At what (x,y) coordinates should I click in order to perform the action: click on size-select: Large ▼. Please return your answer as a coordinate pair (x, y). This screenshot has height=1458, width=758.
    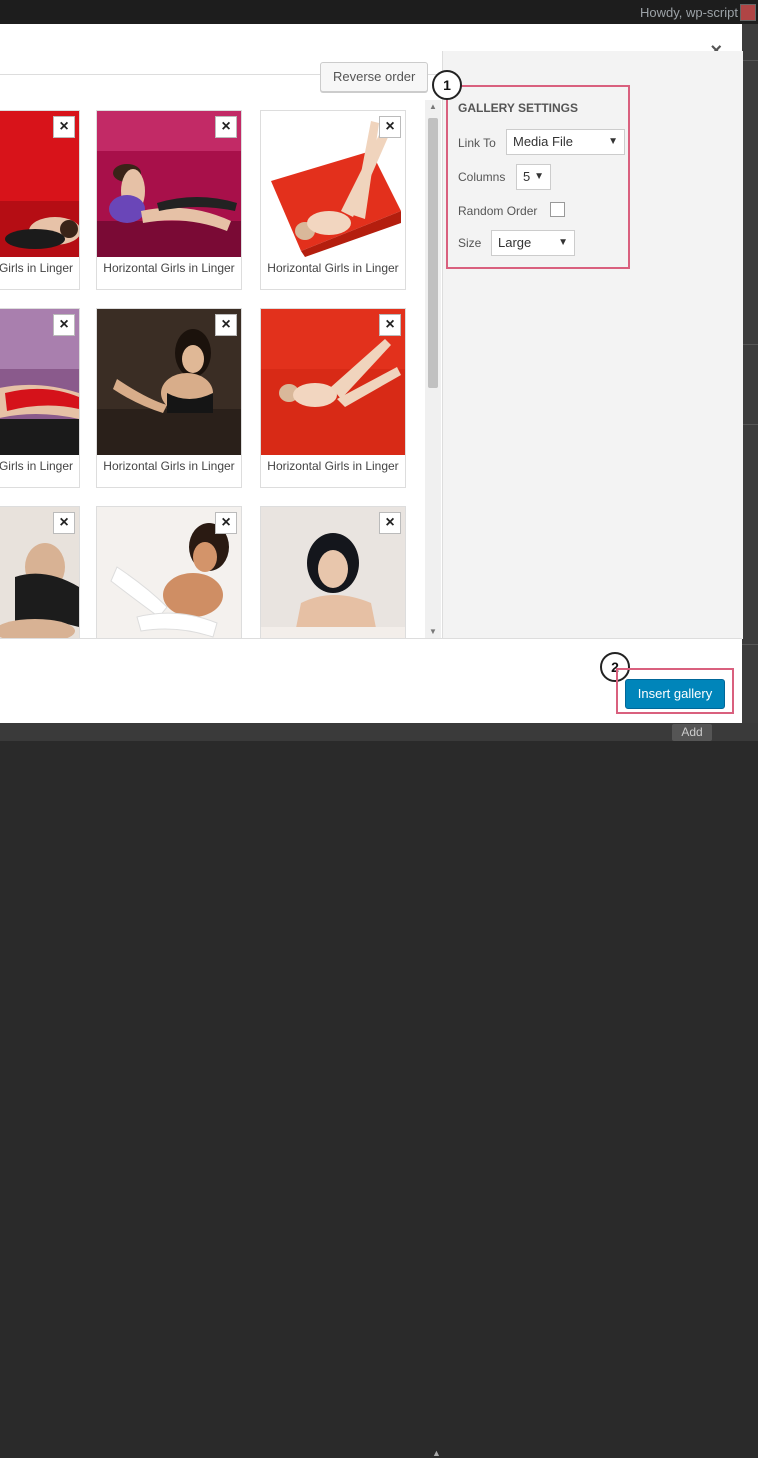
    Looking at the image, I should click on (533, 243).